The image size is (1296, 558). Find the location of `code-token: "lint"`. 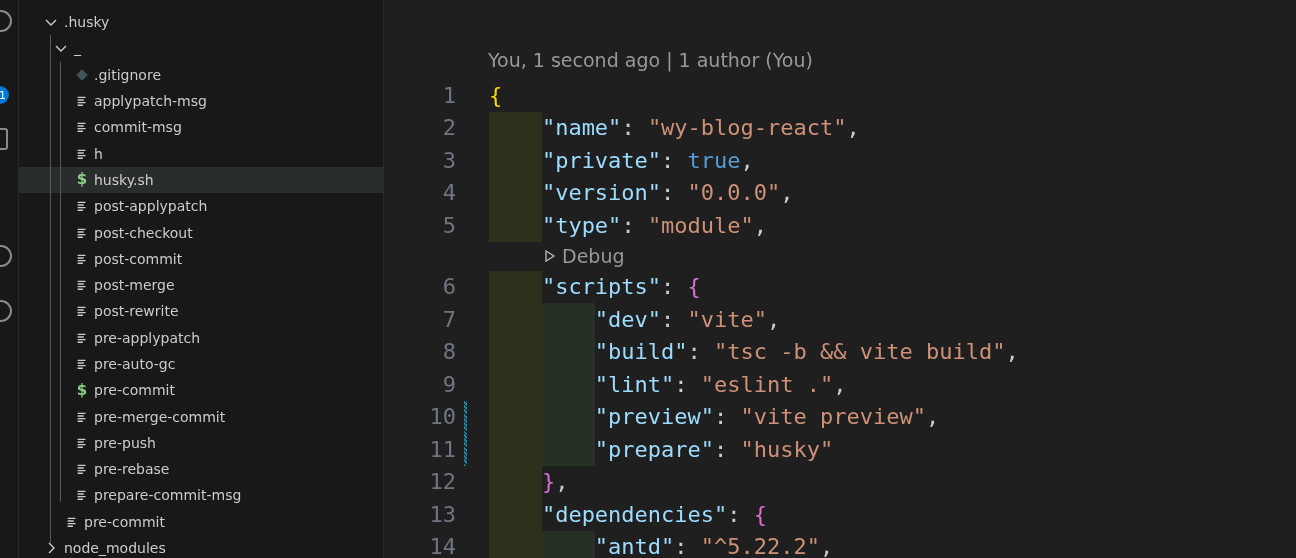

code-token: "lint" is located at coordinates (634, 384).